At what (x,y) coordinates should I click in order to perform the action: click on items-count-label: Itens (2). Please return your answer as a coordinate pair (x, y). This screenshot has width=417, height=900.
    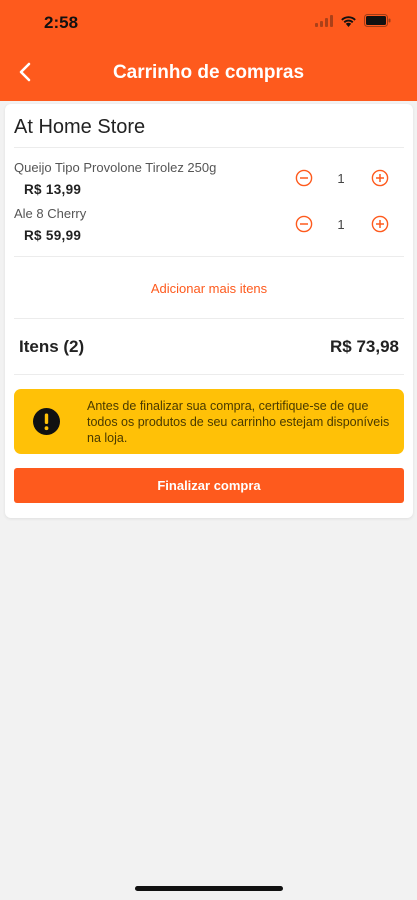
    Looking at the image, I should click on (52, 346).